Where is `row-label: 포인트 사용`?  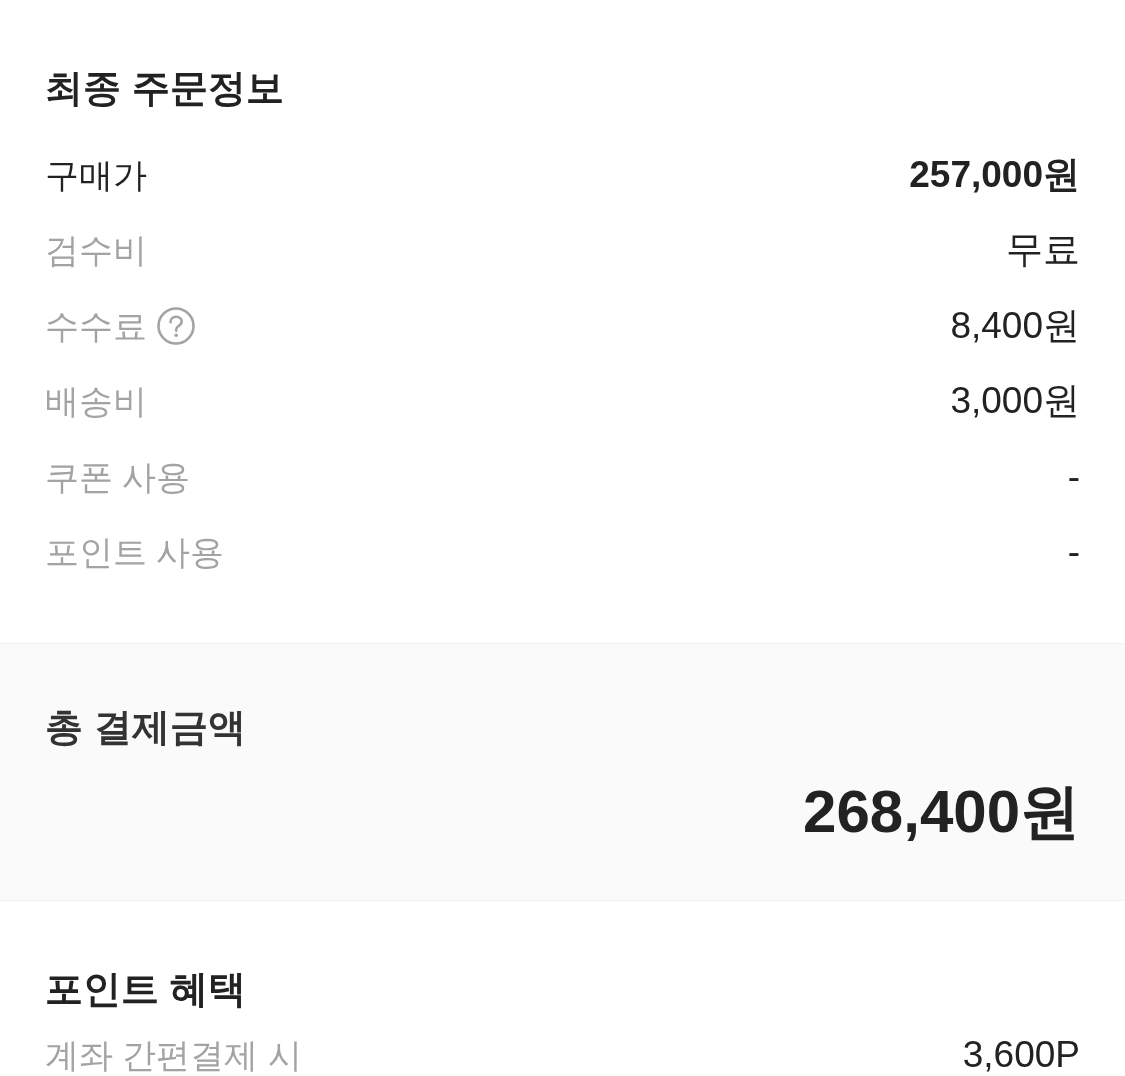 row-label: 포인트 사용 is located at coordinates (135, 552).